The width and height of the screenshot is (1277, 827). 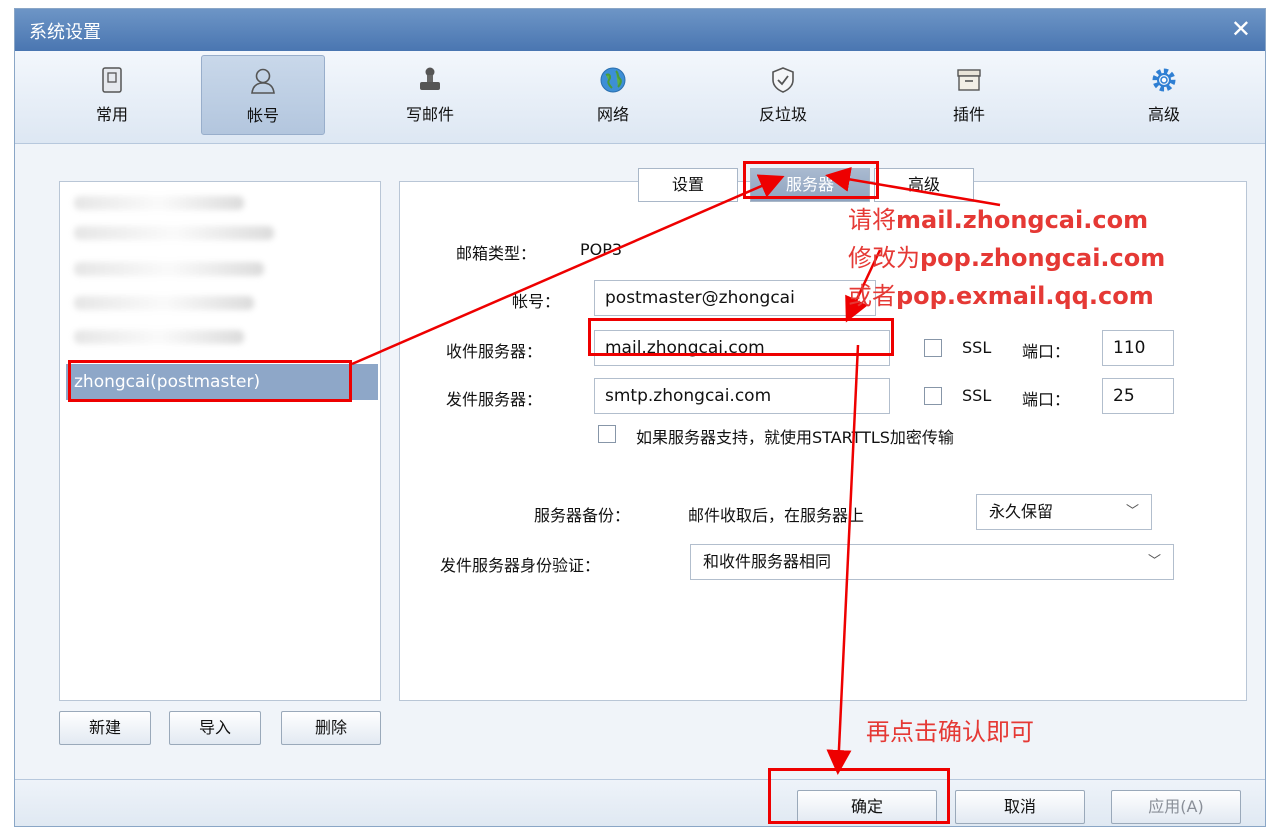 I want to click on account-field: postmaster@zhongcai, so click(x=735, y=298).